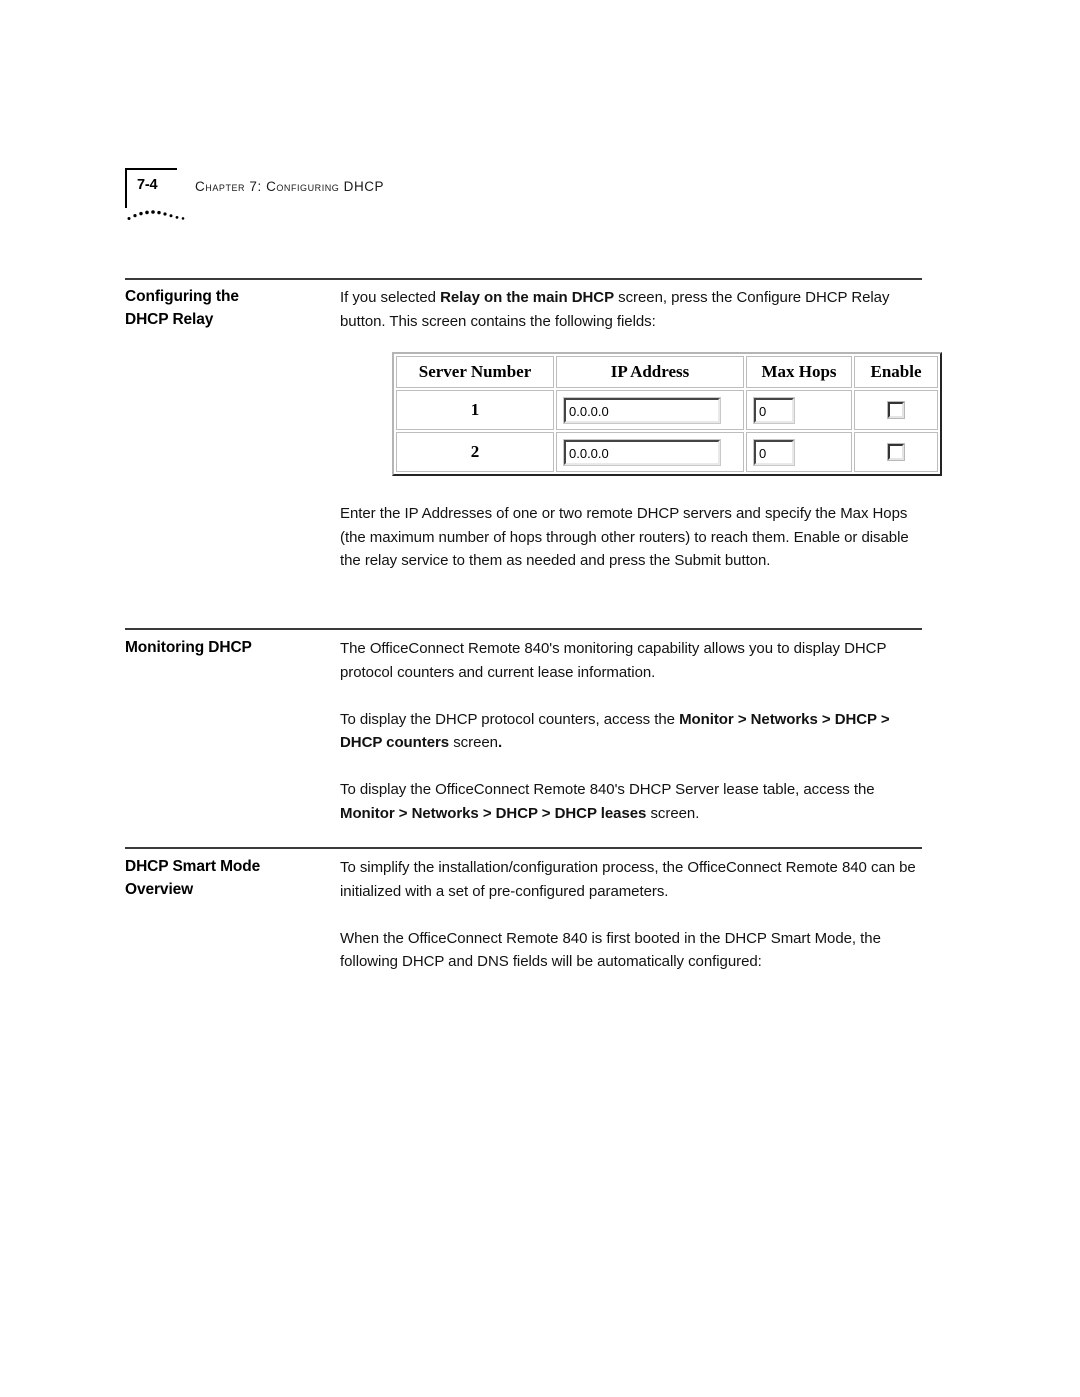 This screenshot has width=1080, height=1397. Describe the element at coordinates (159, 889) in the screenshot. I see `section-heading-line-2: Overview` at that location.